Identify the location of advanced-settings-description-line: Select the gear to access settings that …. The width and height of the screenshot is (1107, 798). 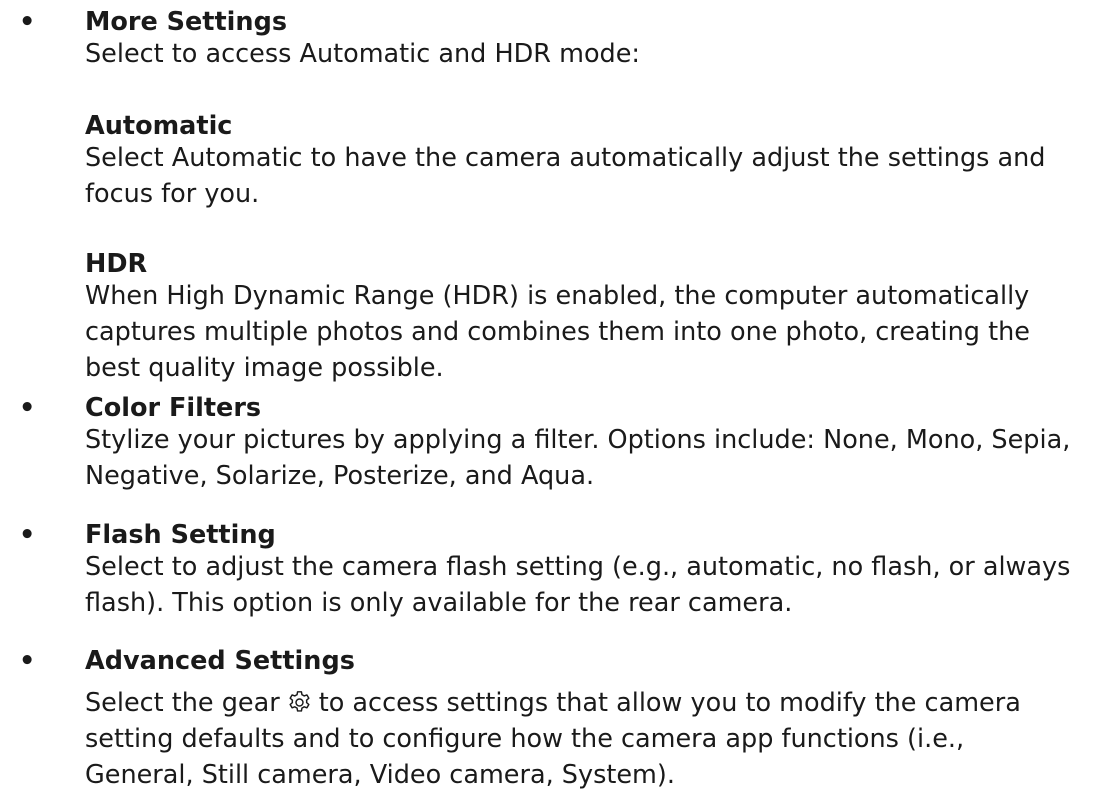
(590, 703).